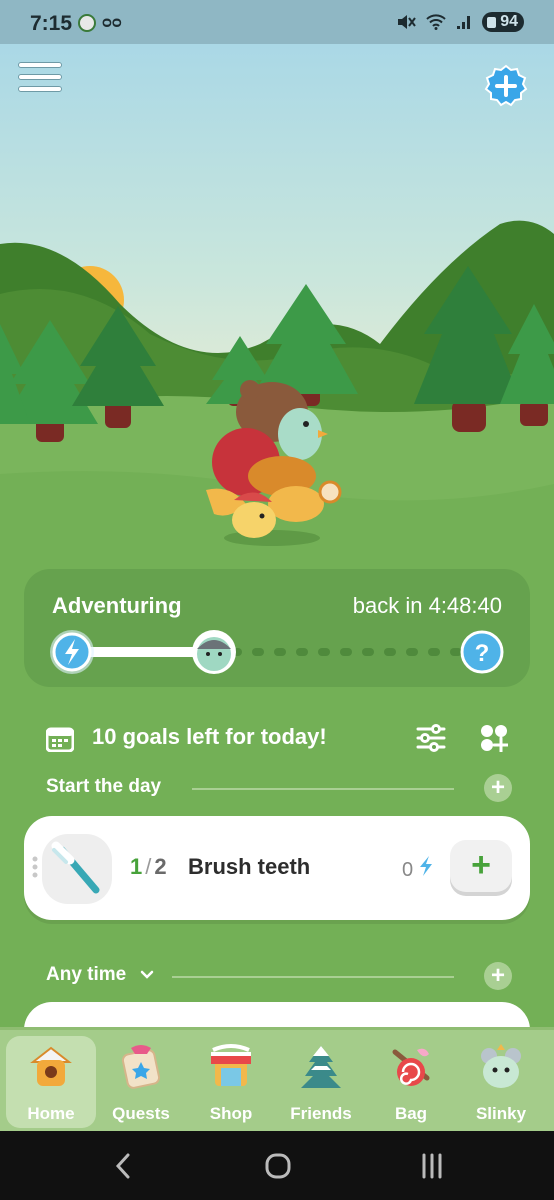 The height and width of the screenshot is (1200, 554). Describe the element at coordinates (431, 738) in the screenshot. I see `filter-sliders-icon` at that location.